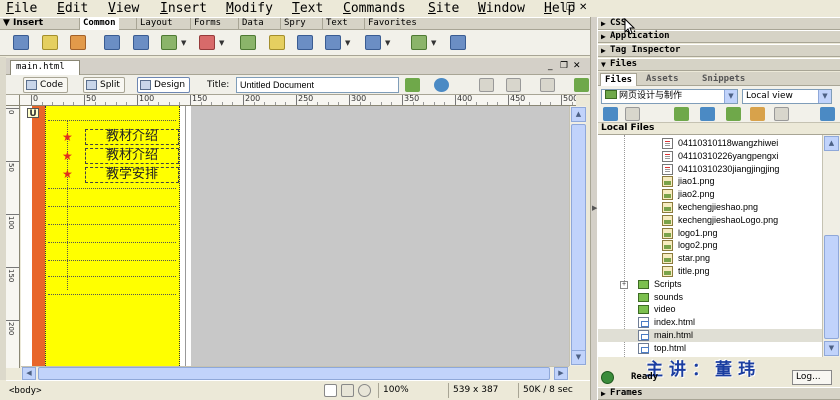 This screenshot has width=840, height=400. Describe the element at coordinates (827, 114) in the screenshot. I see `expand-panel-icon` at that location.